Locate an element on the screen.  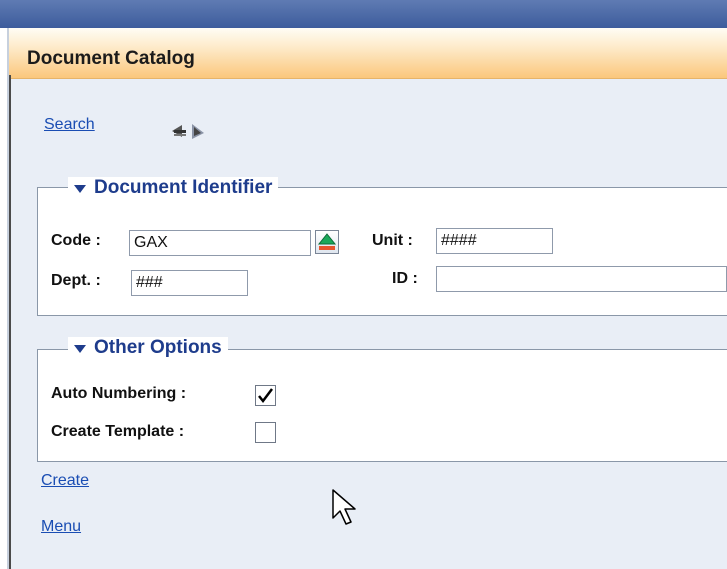
document-identifier-legend: Document Identifier is located at coordinates (173, 188).